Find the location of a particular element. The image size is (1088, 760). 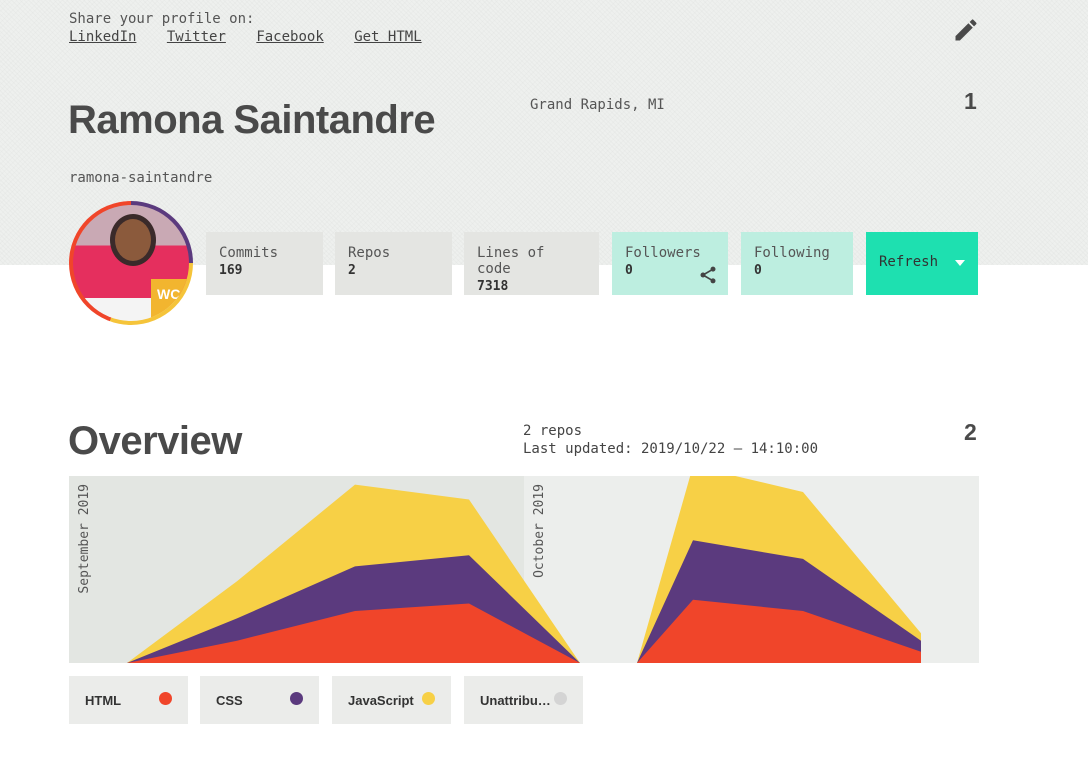

legend-item-javascript: JavaScript is located at coordinates (391, 700).